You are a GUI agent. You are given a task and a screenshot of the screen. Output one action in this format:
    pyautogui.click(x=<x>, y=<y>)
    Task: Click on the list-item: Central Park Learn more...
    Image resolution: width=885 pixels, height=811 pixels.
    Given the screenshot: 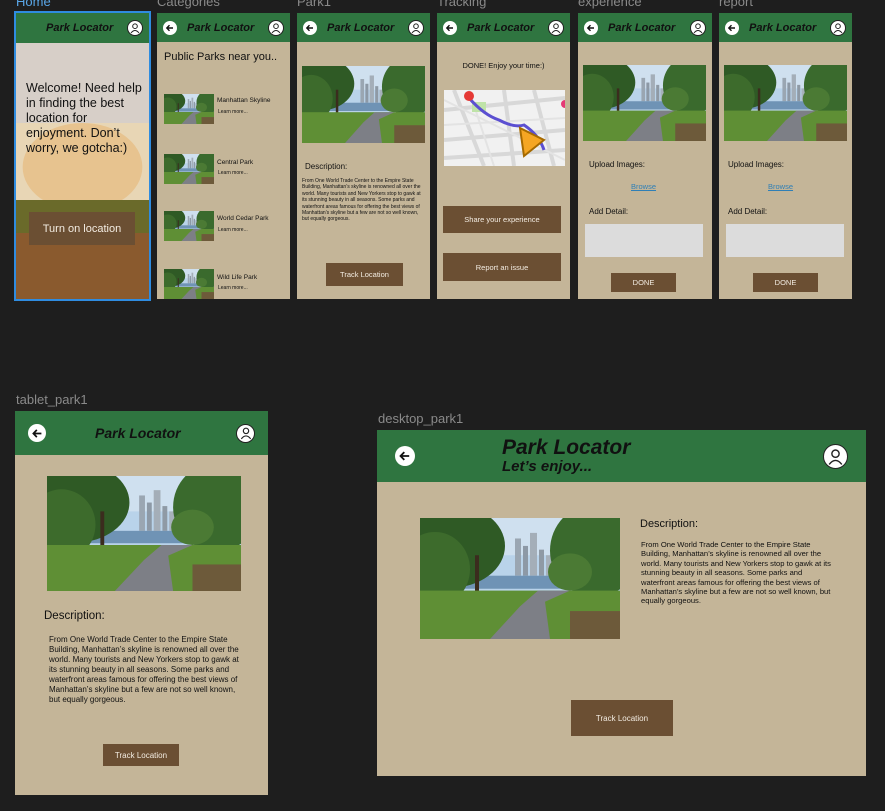 What is the action you would take?
    pyautogui.click(x=226, y=170)
    